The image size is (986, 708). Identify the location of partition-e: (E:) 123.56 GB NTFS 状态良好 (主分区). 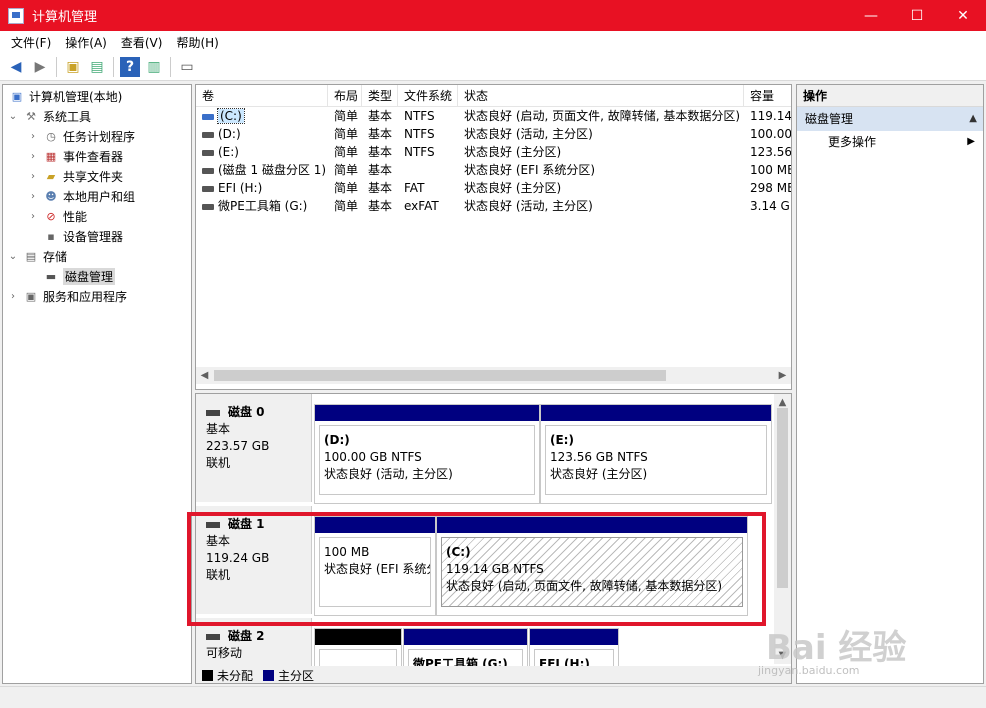
(656, 454).